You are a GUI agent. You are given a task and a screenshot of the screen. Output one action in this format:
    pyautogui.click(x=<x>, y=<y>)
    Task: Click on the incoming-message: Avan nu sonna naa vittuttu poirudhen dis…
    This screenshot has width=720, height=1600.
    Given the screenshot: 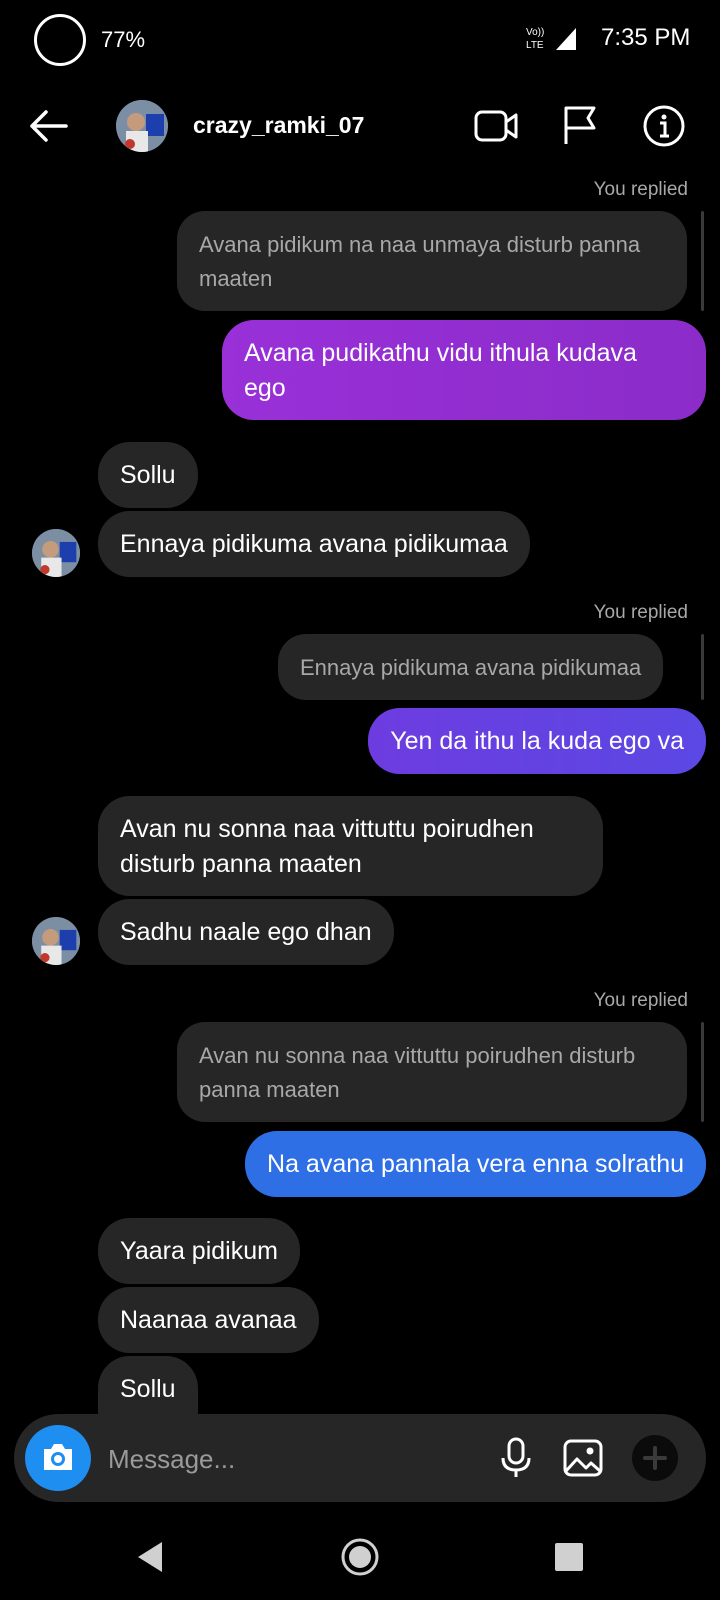 What is the action you would take?
    pyautogui.click(x=350, y=846)
    